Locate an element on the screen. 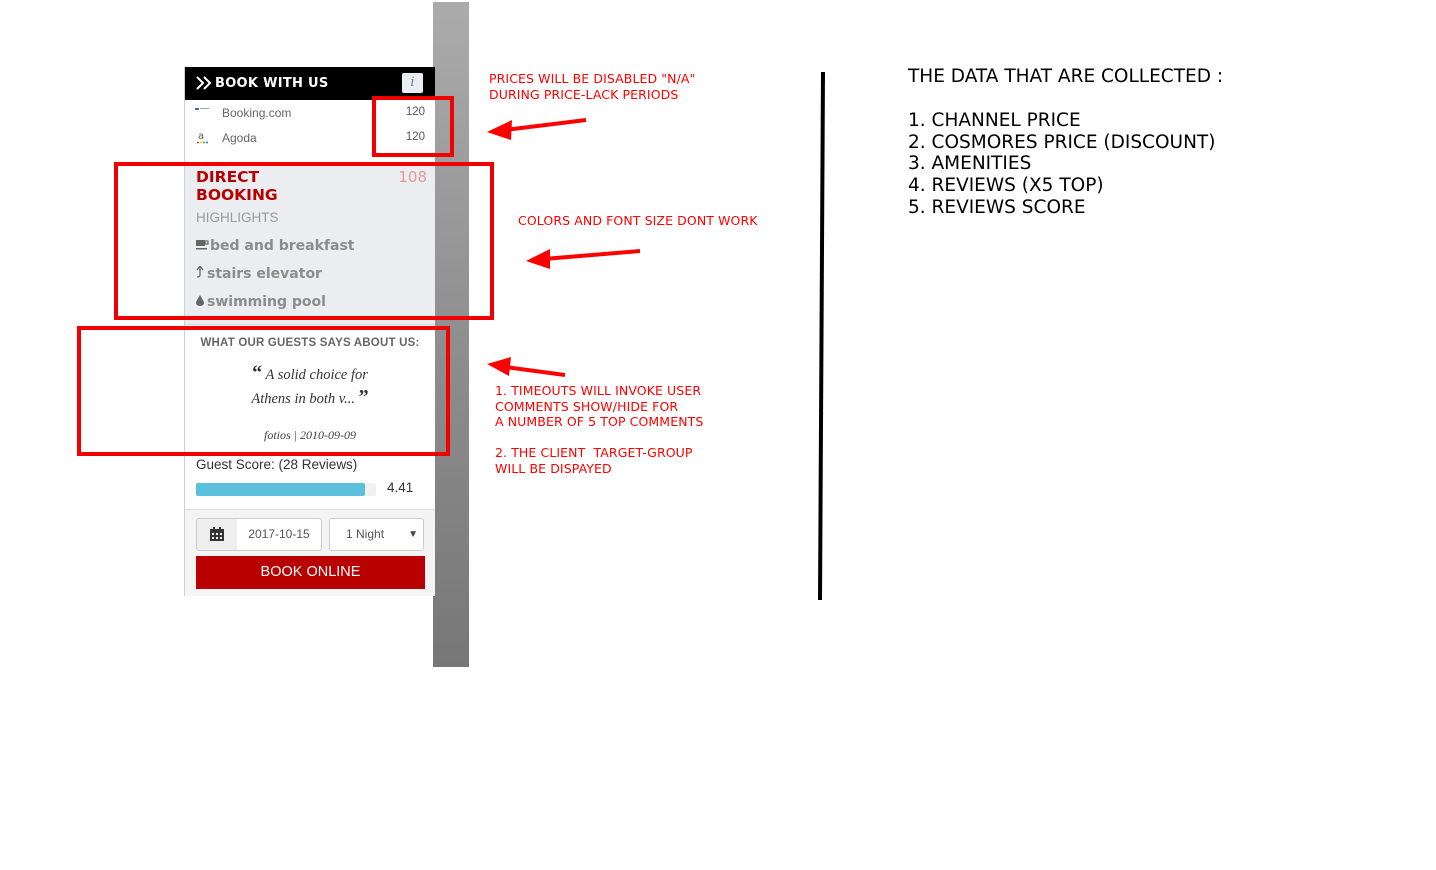 The width and height of the screenshot is (1436, 870). arrow-colors-icon is located at coordinates (583, 259).